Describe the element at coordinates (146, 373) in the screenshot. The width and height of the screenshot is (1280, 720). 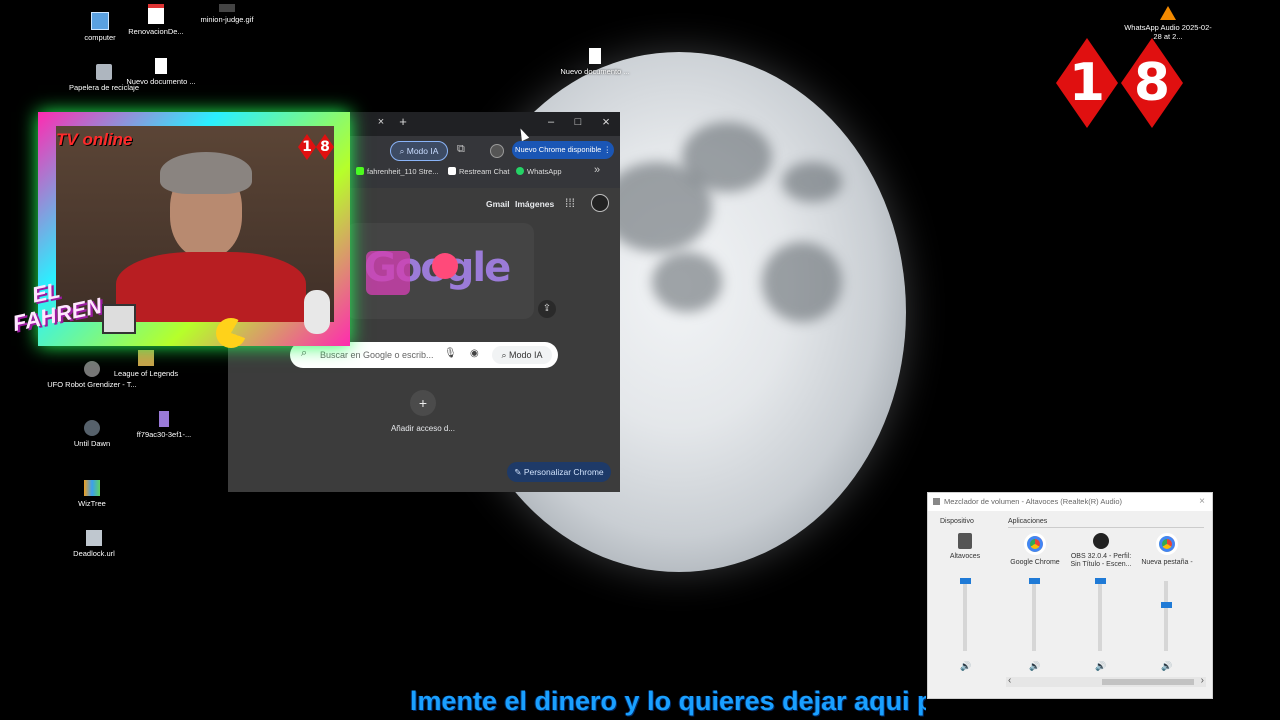
I see `desktop-icon-label: League of Legends` at that location.